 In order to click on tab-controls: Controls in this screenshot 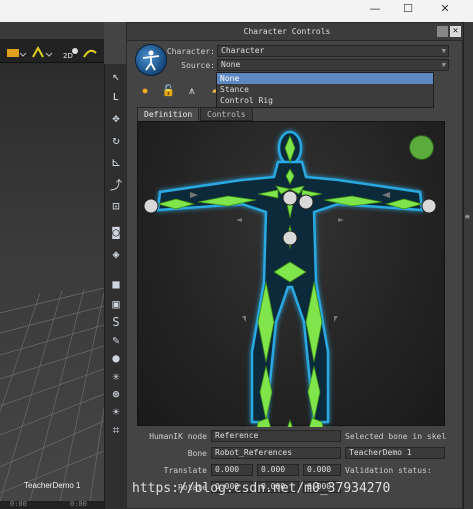, I will do `click(226, 114)`.